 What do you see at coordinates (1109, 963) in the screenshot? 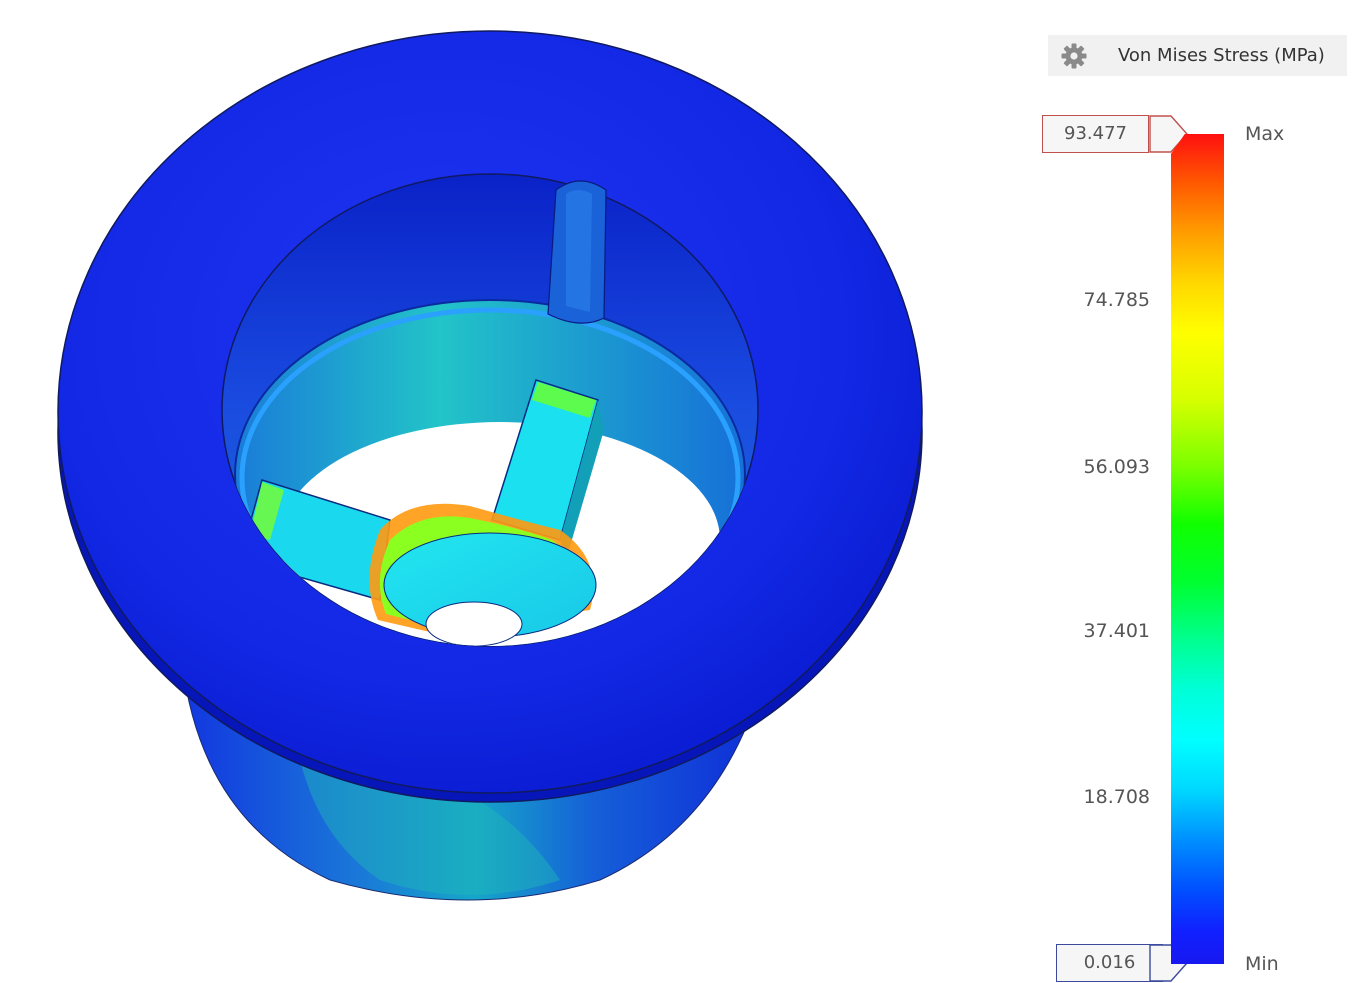
I see `min-value-input: 0.016` at bounding box center [1109, 963].